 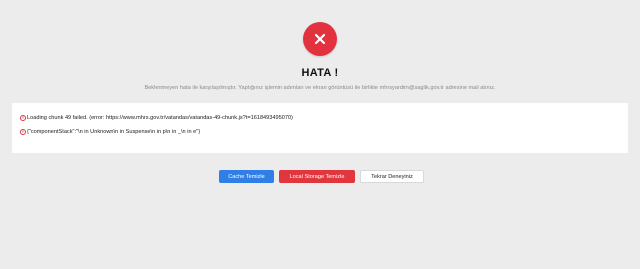 What do you see at coordinates (320, 73) in the screenshot?
I see `error-title: HATA !` at bounding box center [320, 73].